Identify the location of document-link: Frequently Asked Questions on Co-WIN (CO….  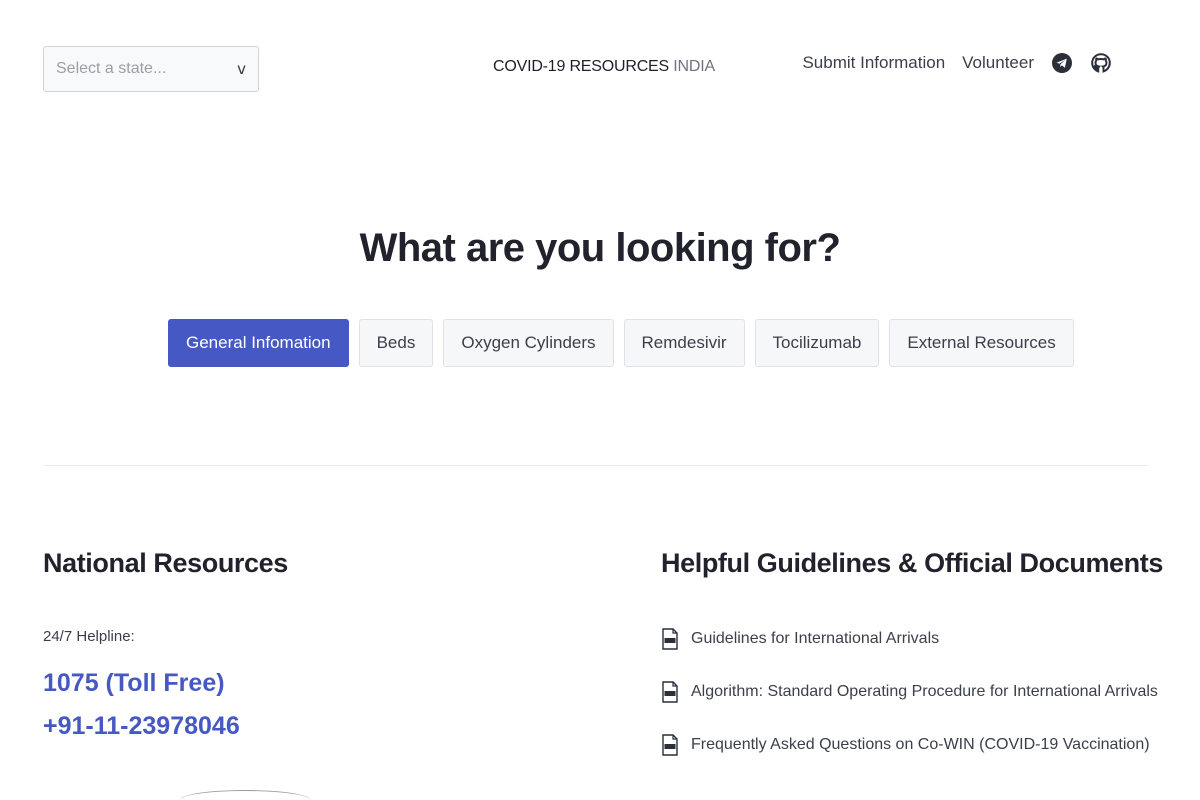
(909, 745).